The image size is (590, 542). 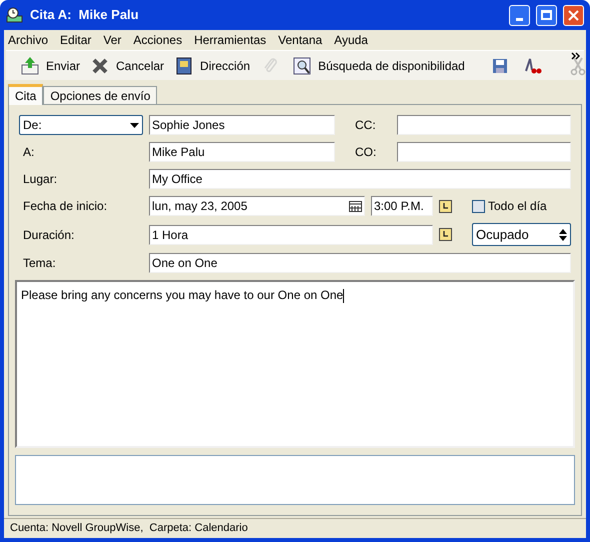 I want to click on duration-field: 1 Hora, so click(x=291, y=234).